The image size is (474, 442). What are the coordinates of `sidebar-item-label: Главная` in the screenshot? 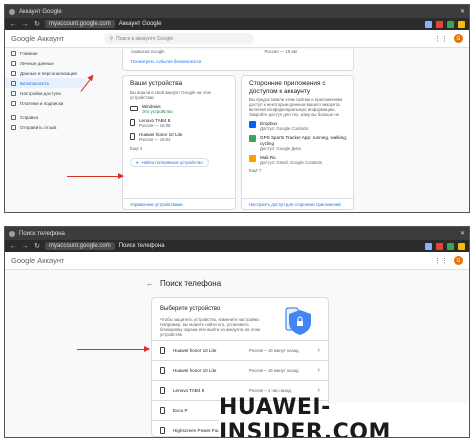 It's located at (29, 53).